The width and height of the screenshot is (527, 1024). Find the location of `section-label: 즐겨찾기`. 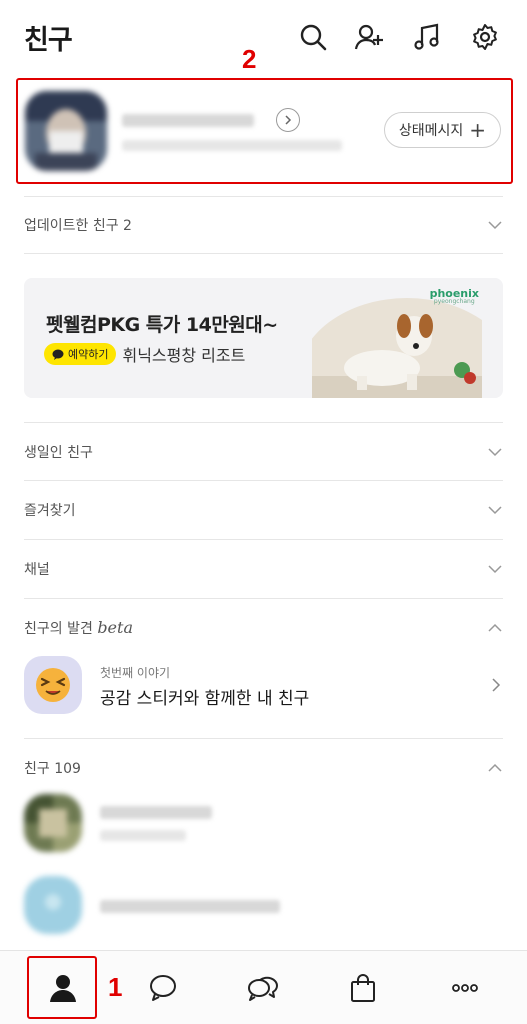

section-label: 즐겨찾기 is located at coordinates (50, 511).